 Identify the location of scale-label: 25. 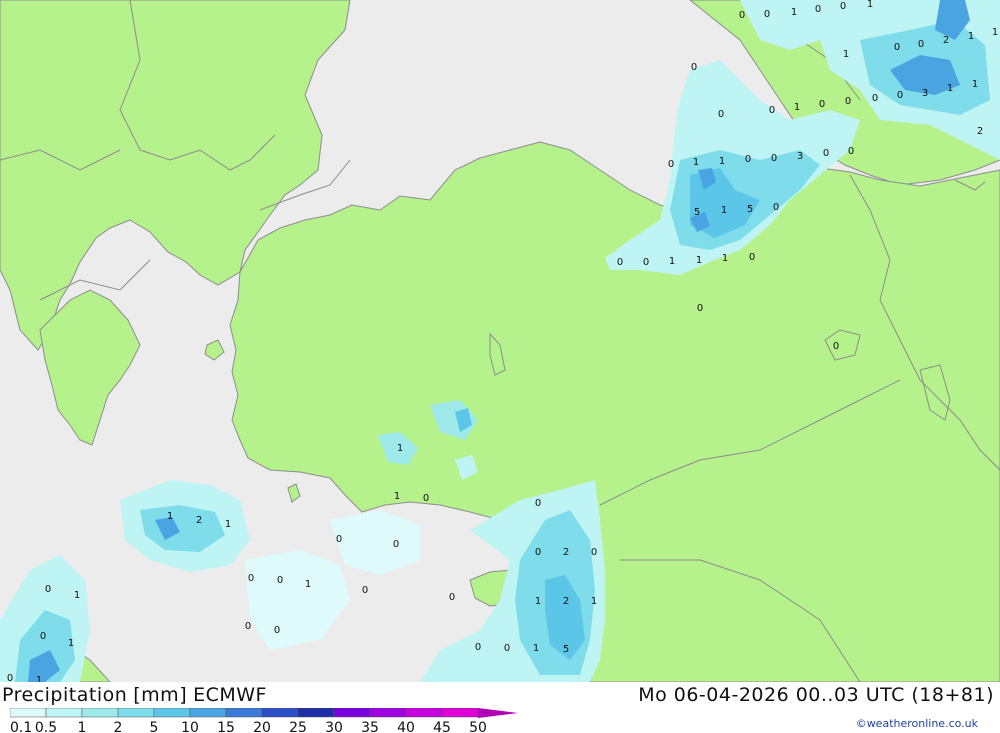
(298, 726).